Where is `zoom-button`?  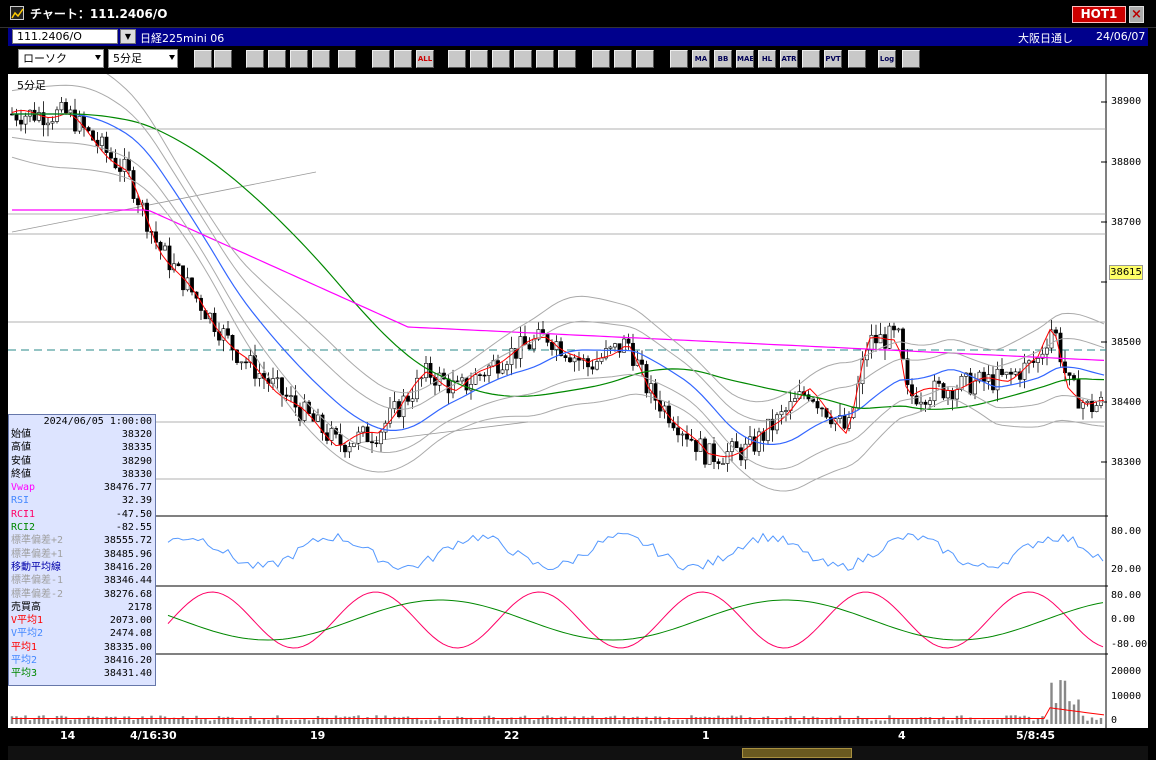 zoom-button is located at coordinates (203, 59).